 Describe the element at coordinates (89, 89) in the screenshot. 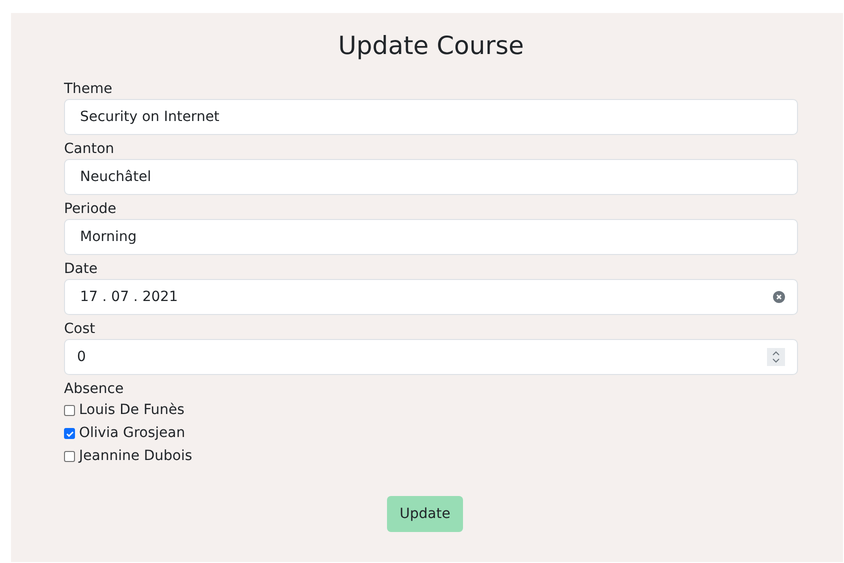

I see `field-label: Theme` at that location.